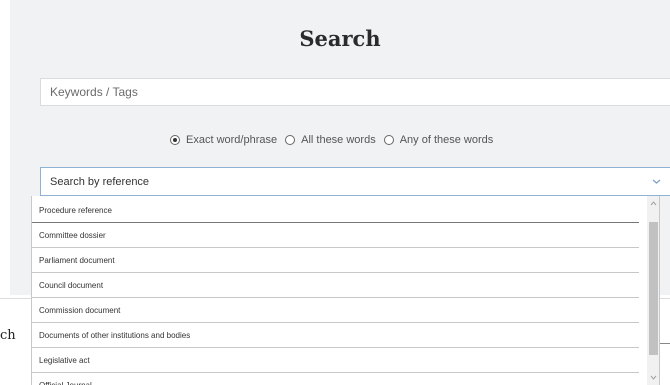  I want to click on radio-any-words: Any of these words, so click(438, 140).